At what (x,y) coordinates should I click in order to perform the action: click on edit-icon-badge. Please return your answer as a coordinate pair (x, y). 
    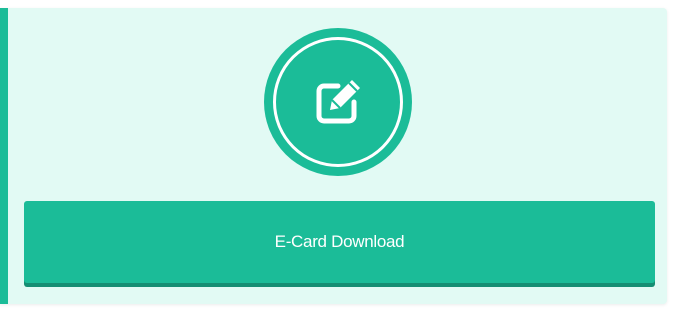
    Looking at the image, I should click on (338, 102).